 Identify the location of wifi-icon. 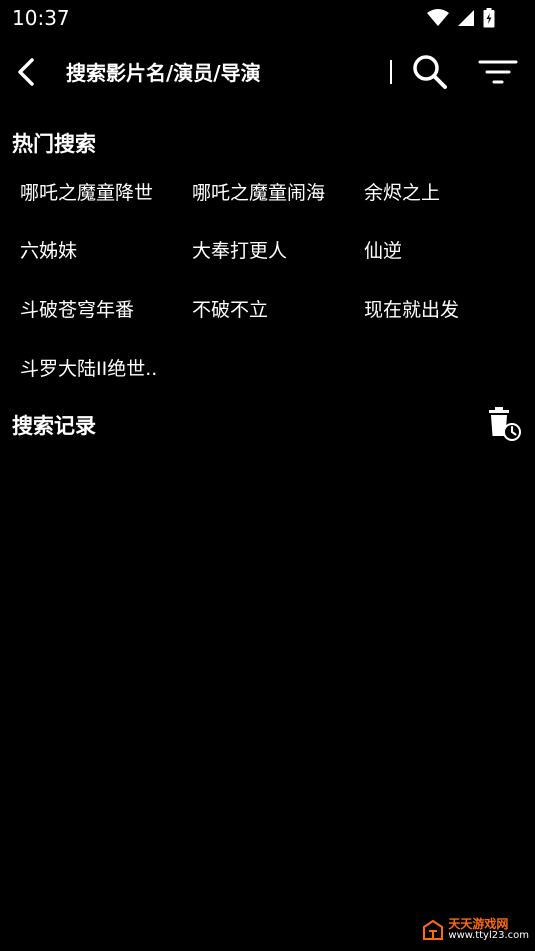
(438, 17).